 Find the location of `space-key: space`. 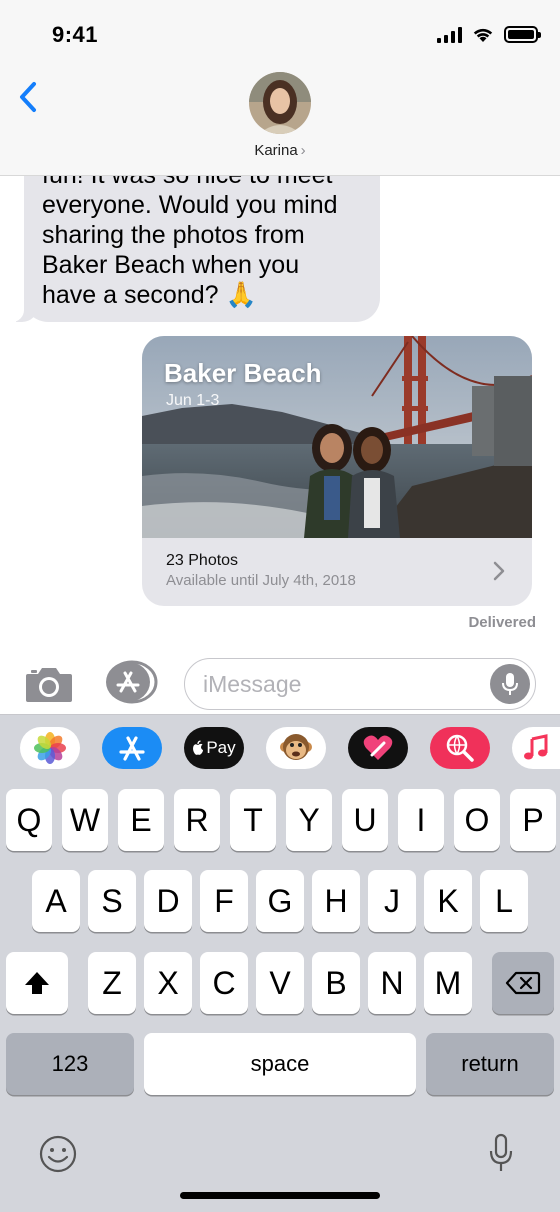

space-key: space is located at coordinates (280, 1064).